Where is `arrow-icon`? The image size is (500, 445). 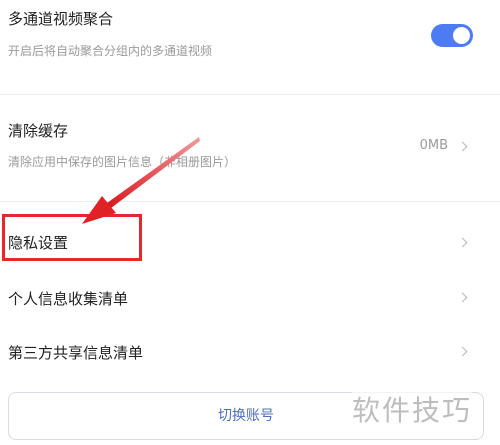 arrow-icon is located at coordinates (141, 180).